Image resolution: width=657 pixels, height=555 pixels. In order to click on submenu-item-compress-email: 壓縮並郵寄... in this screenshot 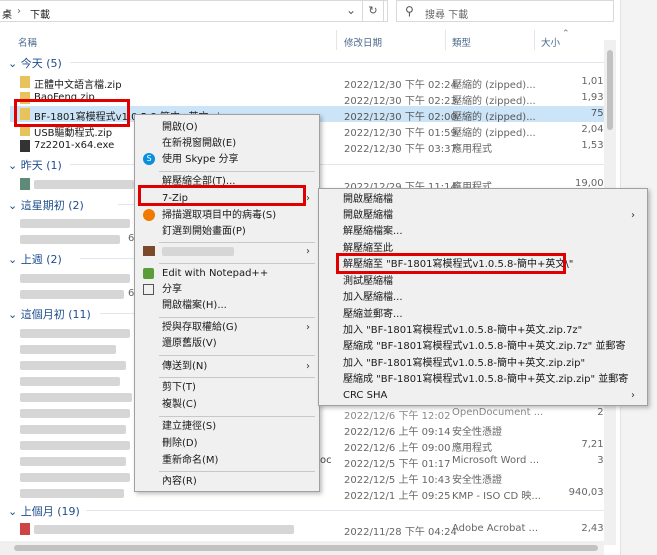, I will do `click(373, 314)`.